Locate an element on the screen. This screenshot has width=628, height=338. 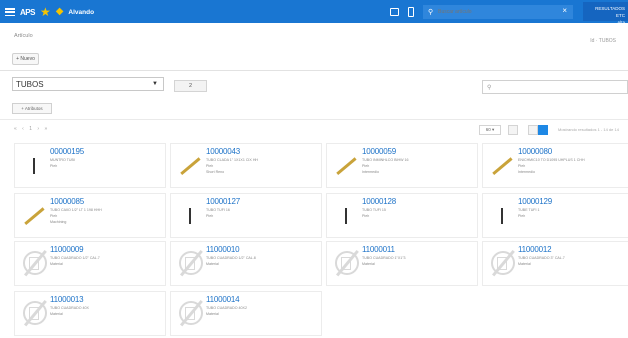
close-icon: × is located at coordinates (564, 10).